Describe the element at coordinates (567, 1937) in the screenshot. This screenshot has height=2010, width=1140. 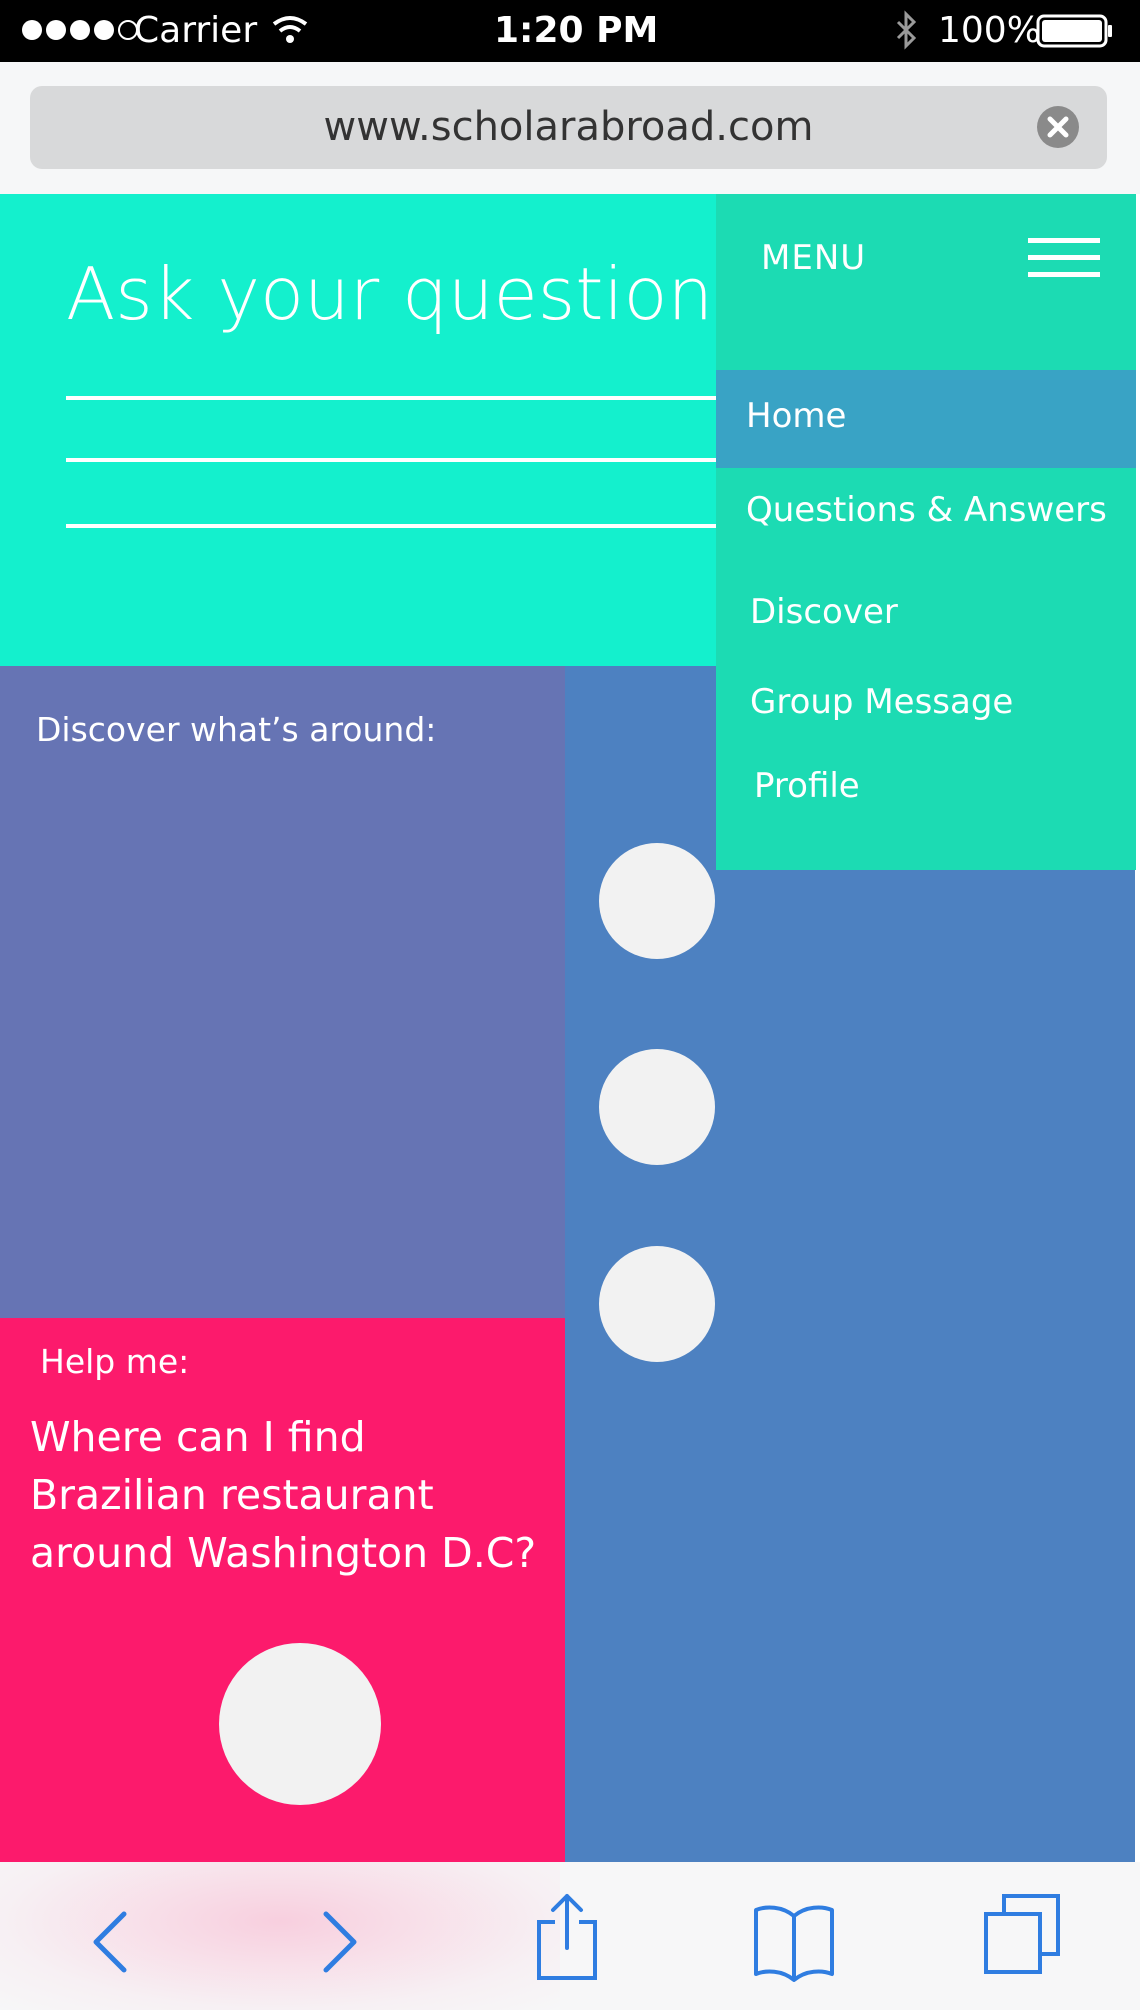
I see `share-icon` at that location.